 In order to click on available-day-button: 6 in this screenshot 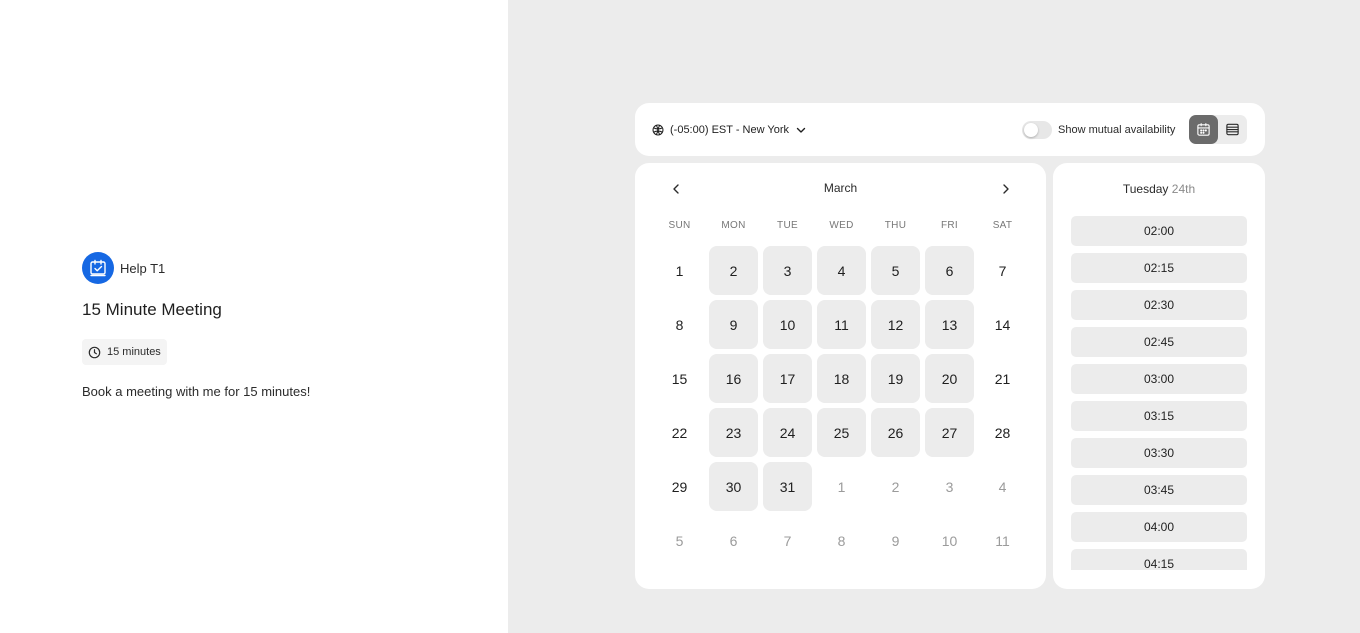, I will do `click(949, 270)`.